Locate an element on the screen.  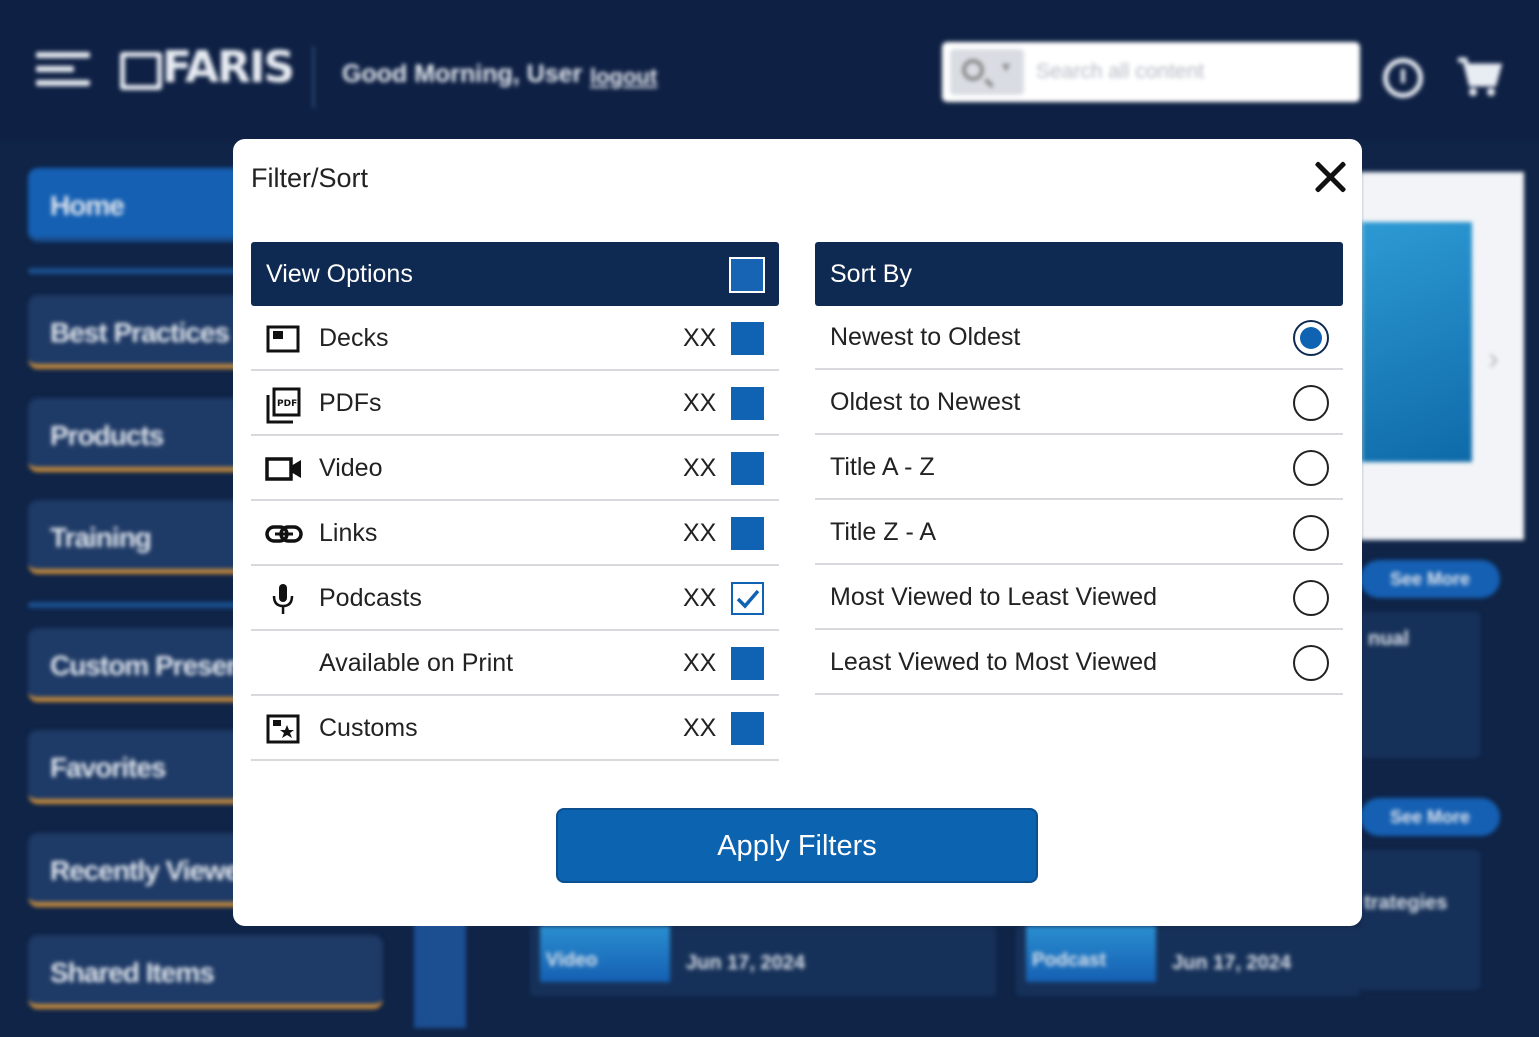
least-viewed-radio is located at coordinates (1311, 663).